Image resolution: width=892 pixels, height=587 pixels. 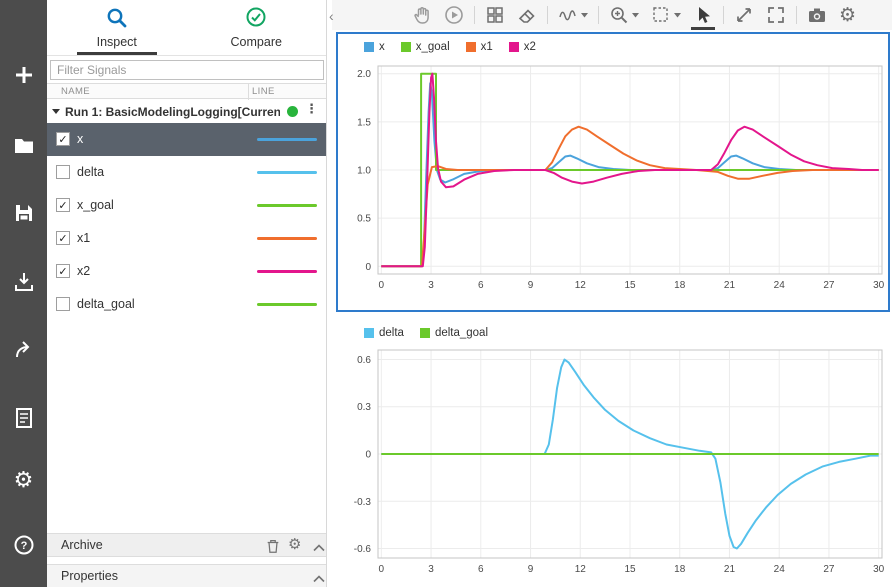 I want to click on signal-row-delta_goal: delta_goal, so click(x=186, y=304).